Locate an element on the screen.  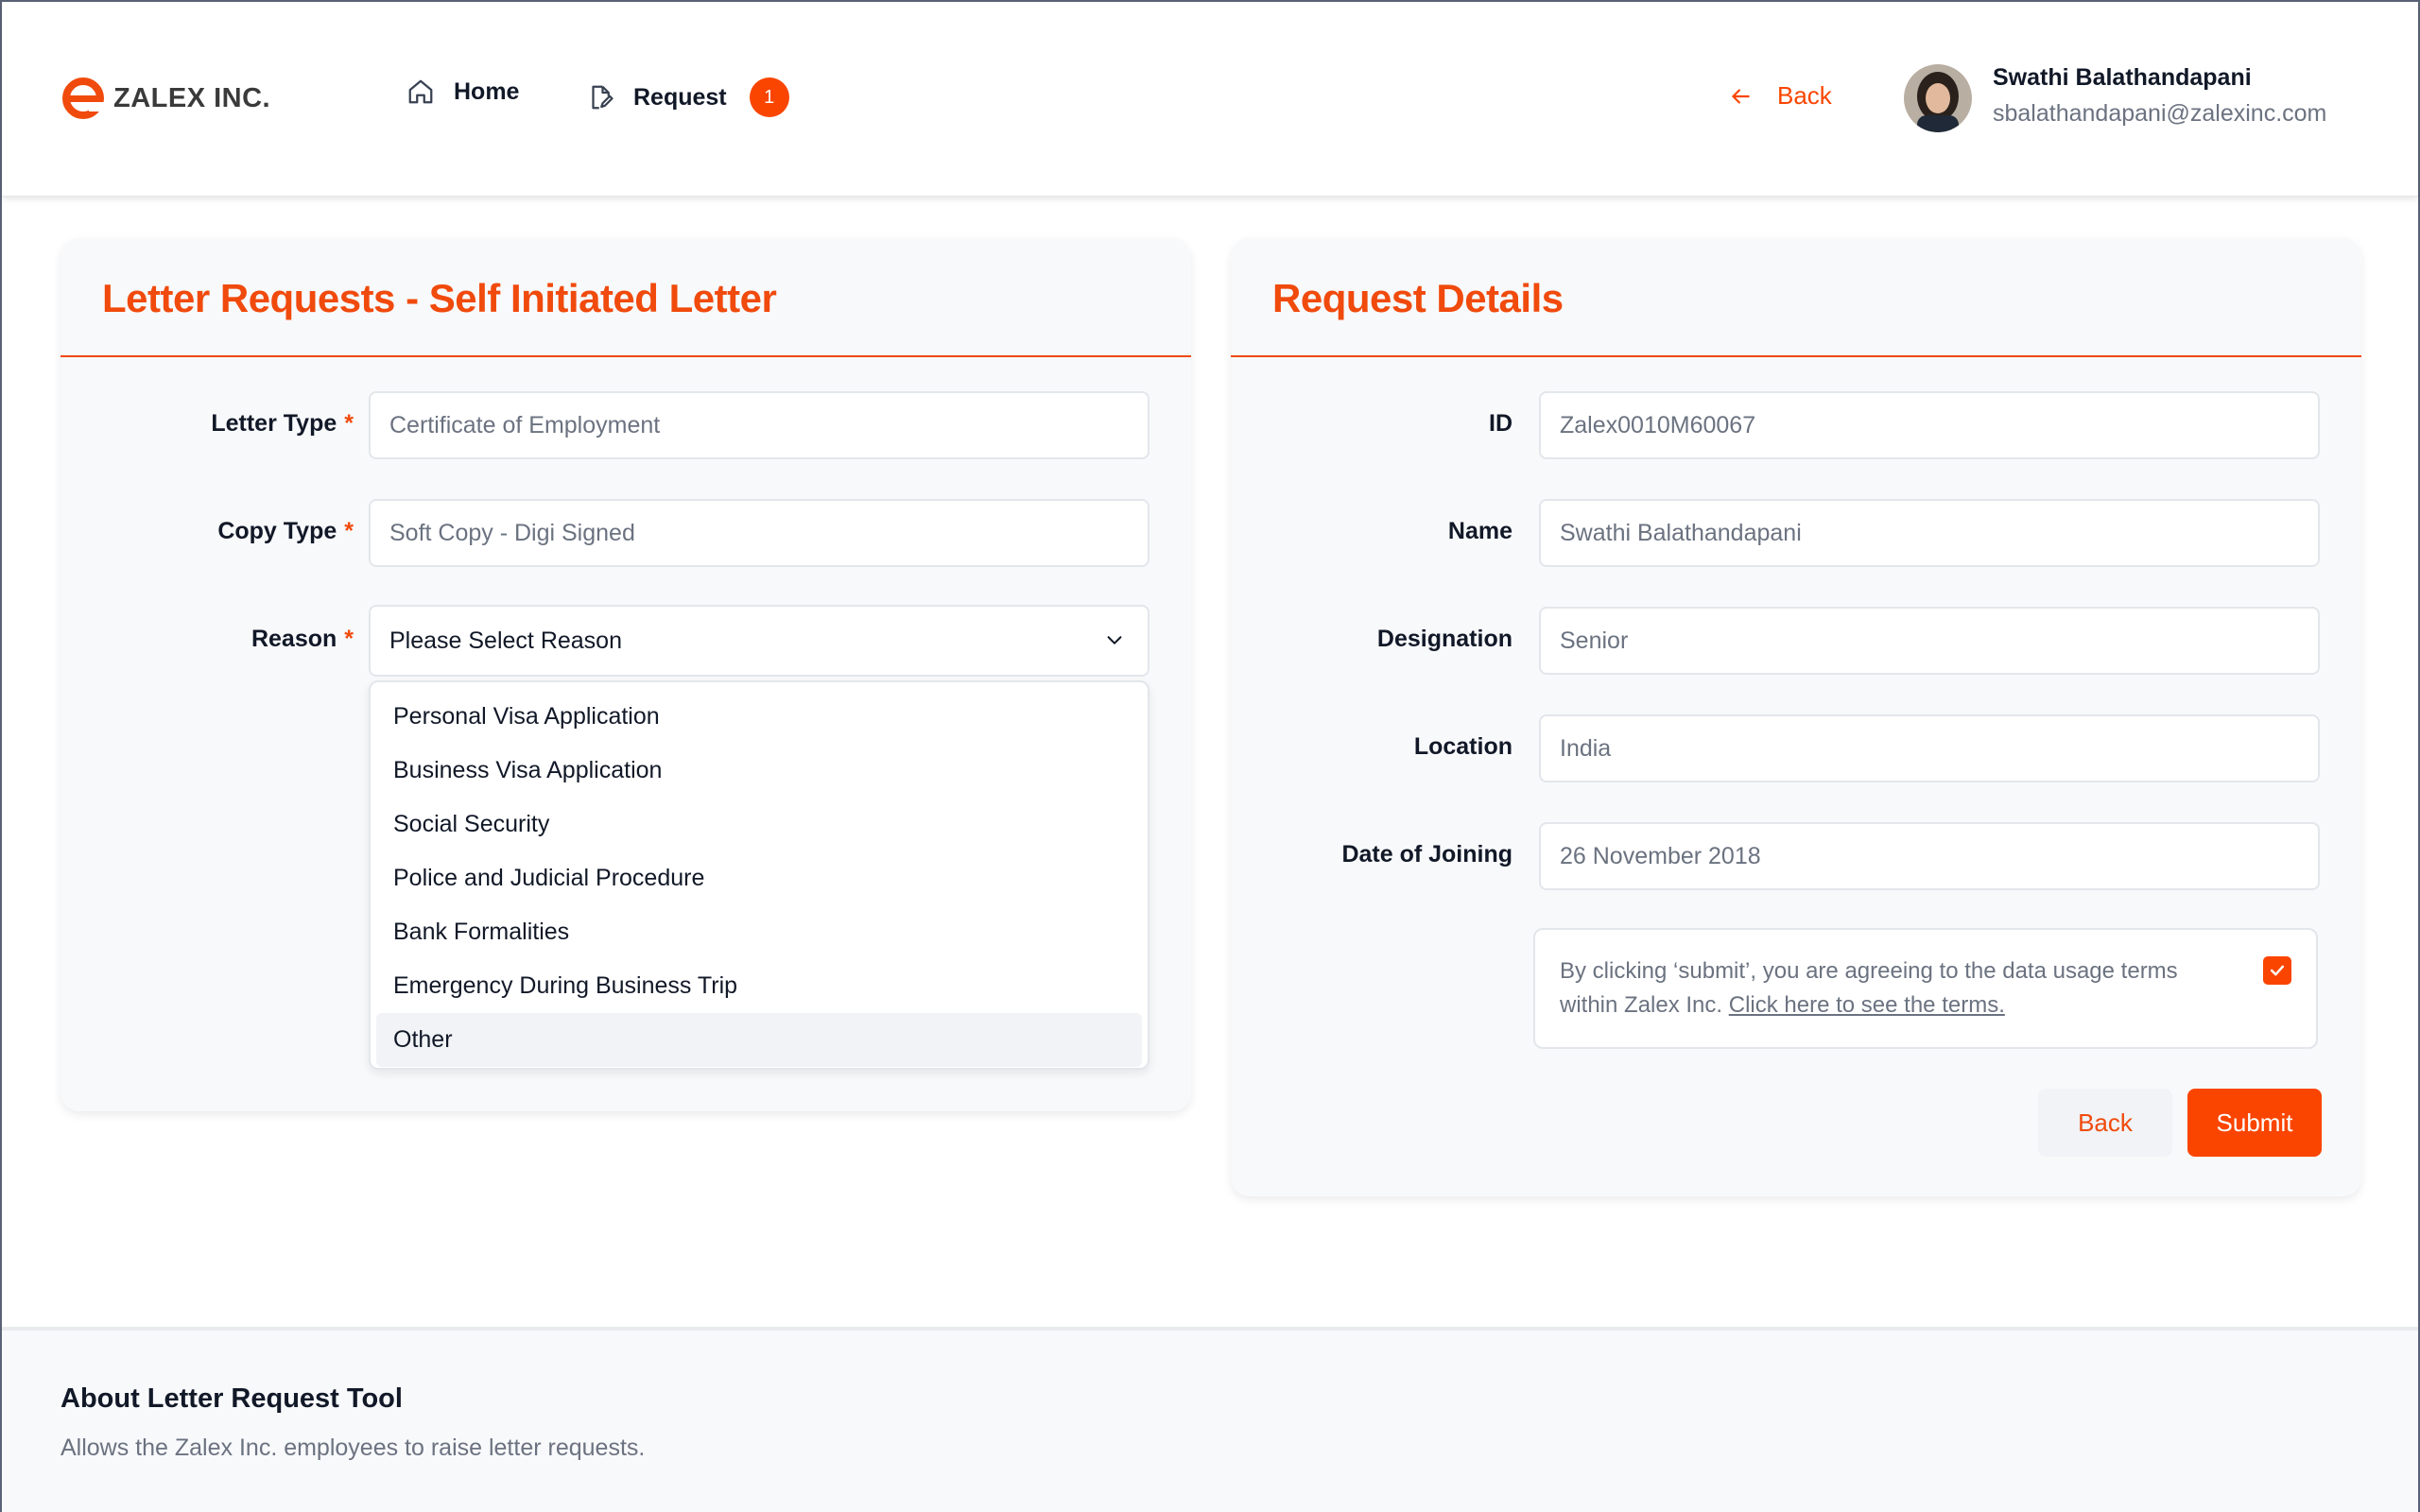
date-of-joining-field: 26 November 2018 is located at coordinates (1929, 856).